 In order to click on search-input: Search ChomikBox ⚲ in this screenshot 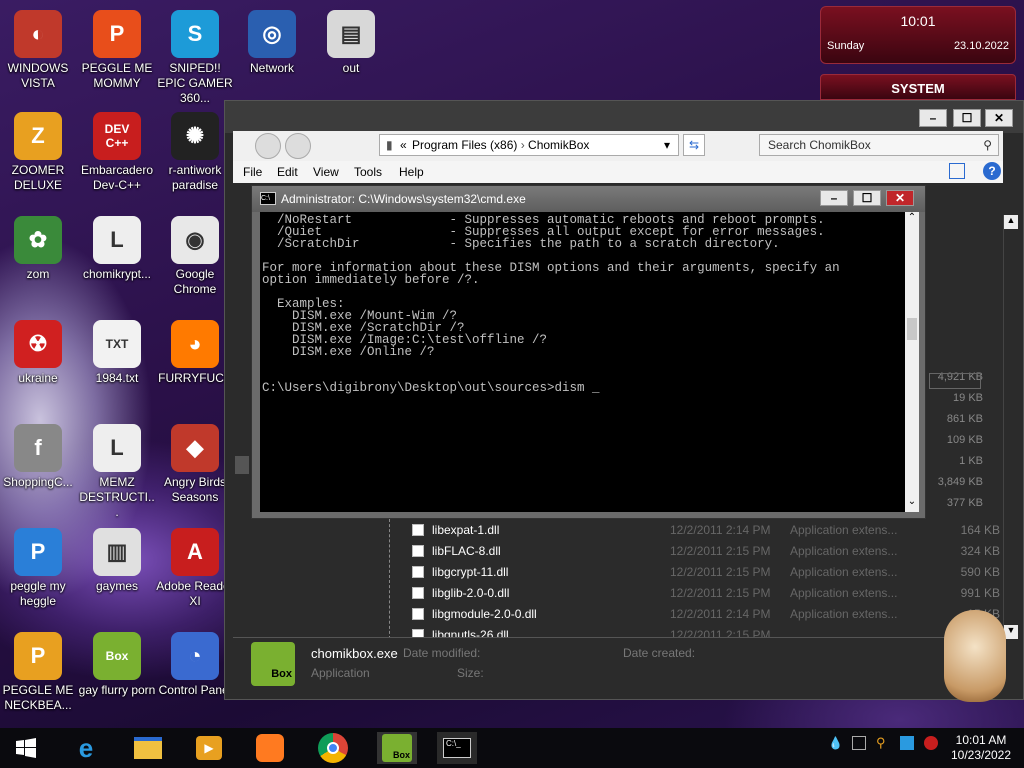, I will do `click(879, 145)`.